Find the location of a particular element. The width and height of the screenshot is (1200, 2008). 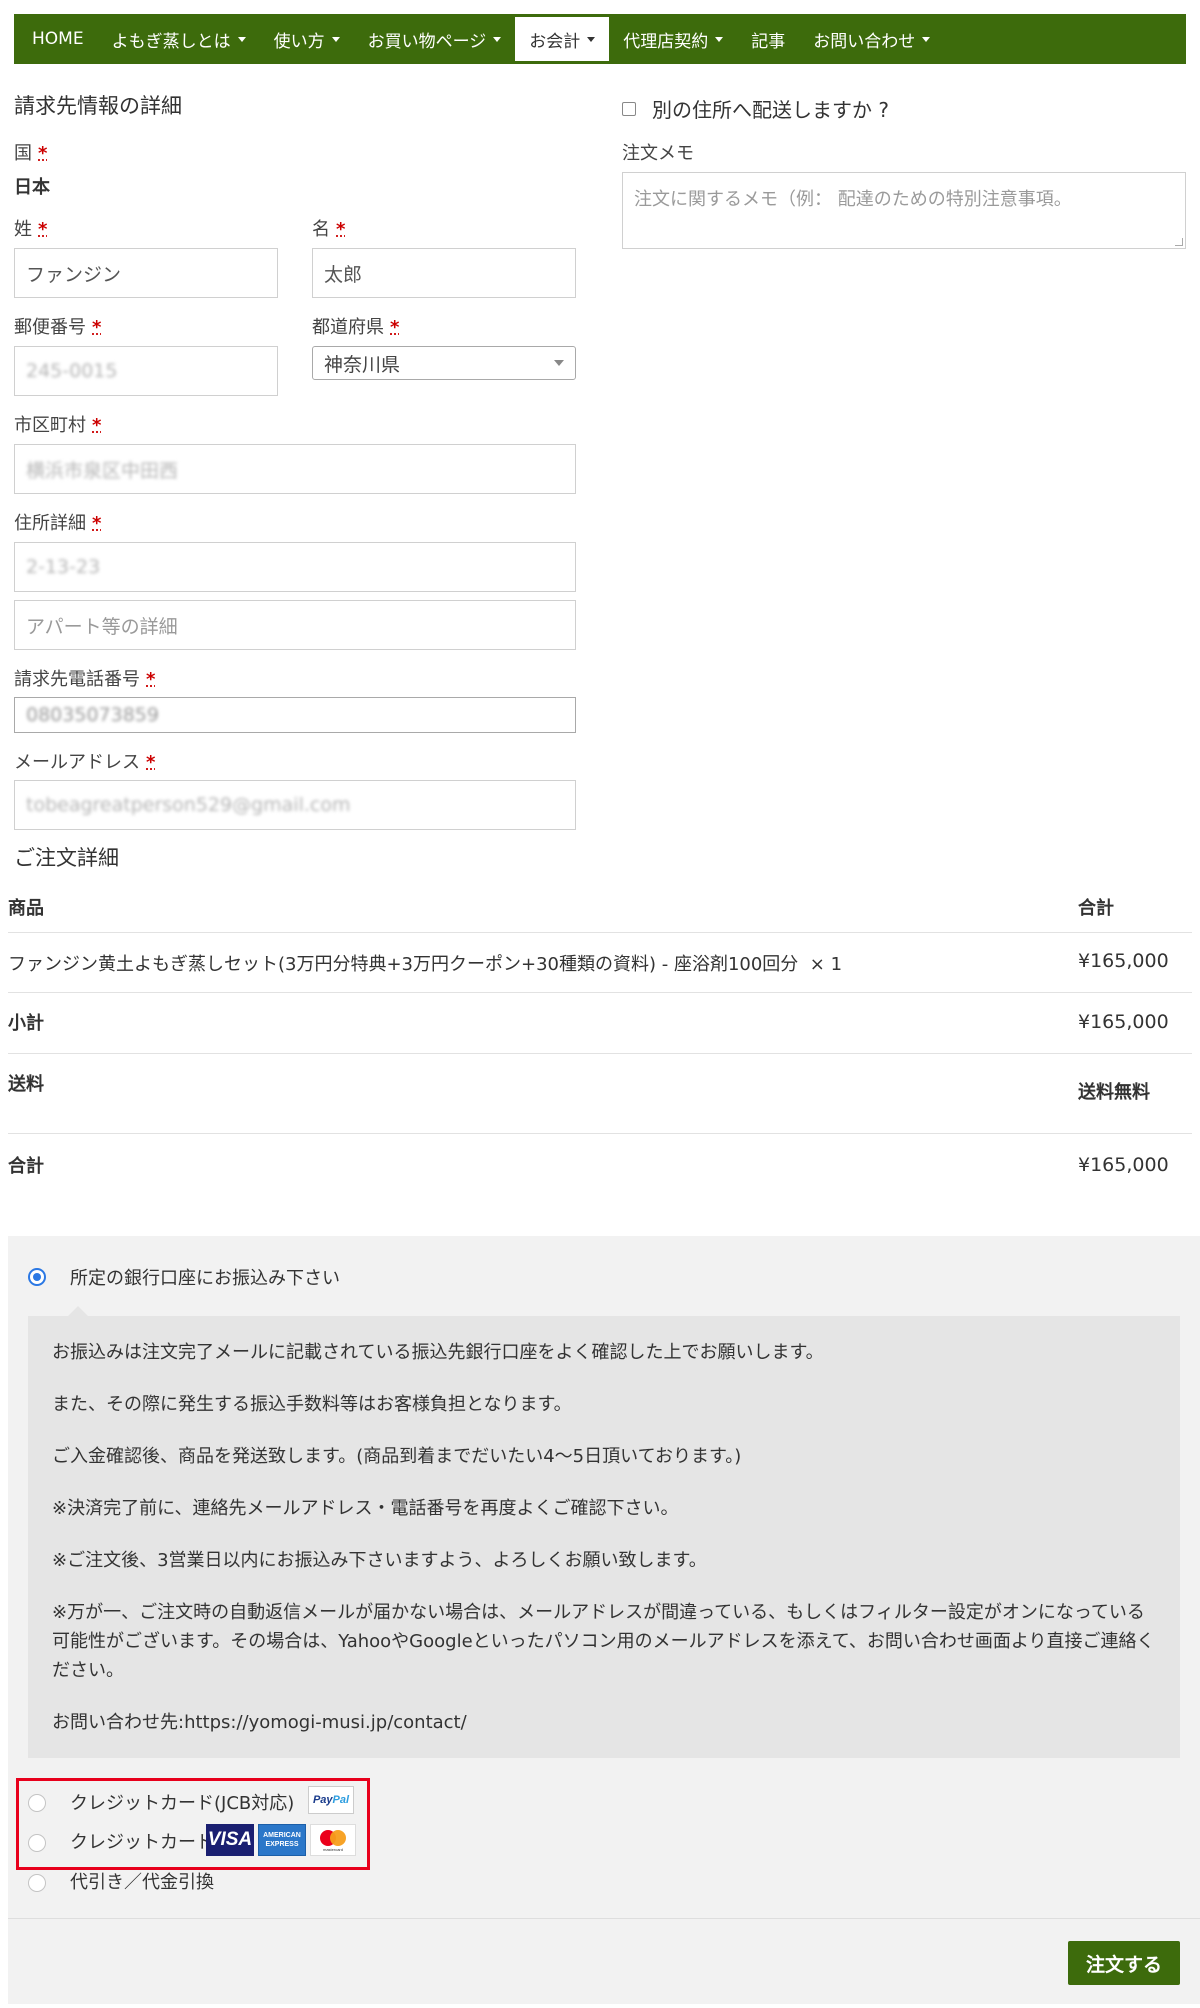

paypal-label: クレジットカード(JCB対応) is located at coordinates (182, 1802).